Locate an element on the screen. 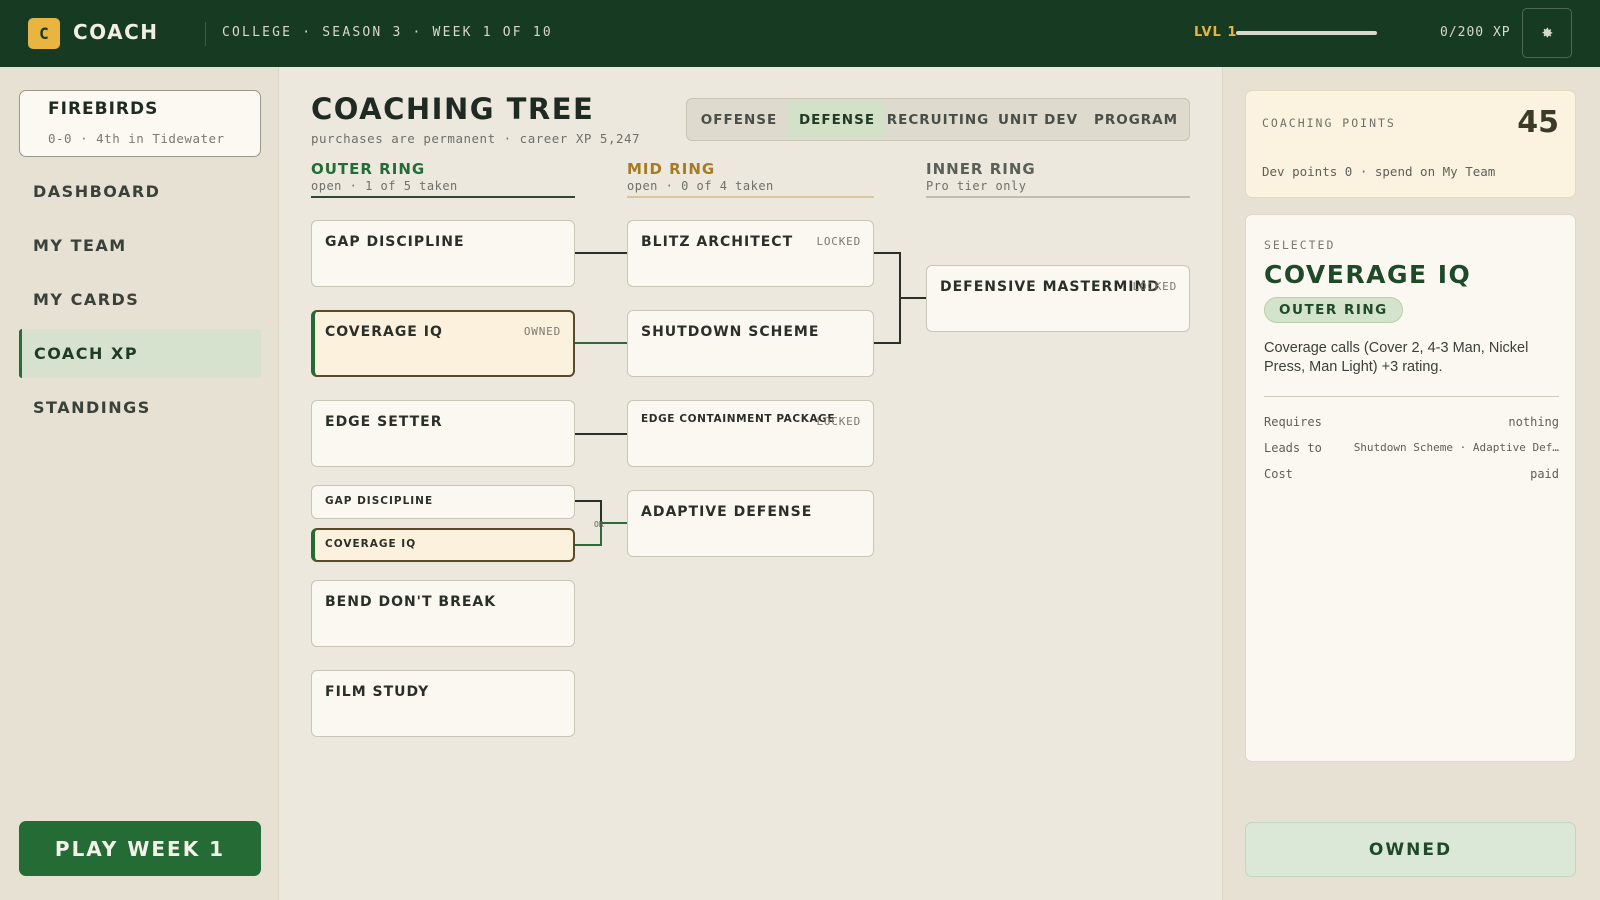  mid-ring-underline is located at coordinates (750, 197).